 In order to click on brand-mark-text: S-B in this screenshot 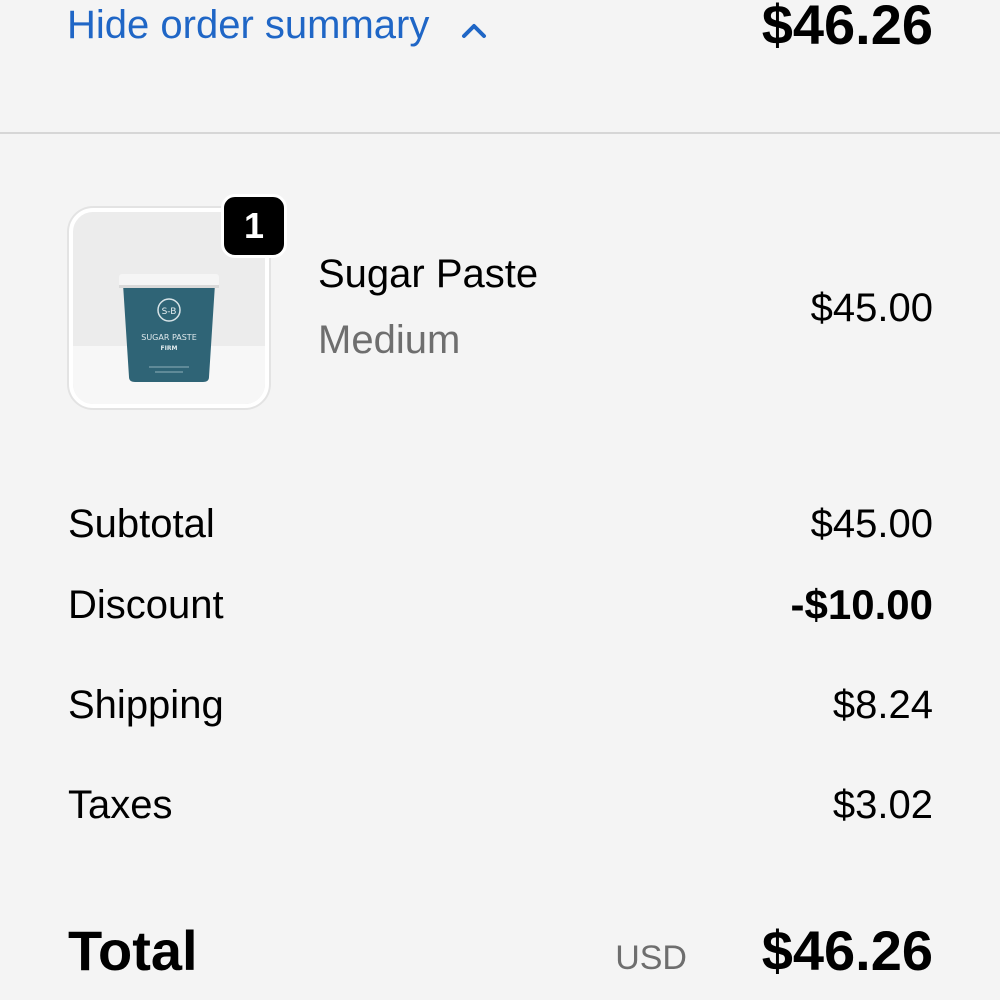, I will do `click(169, 312)`.